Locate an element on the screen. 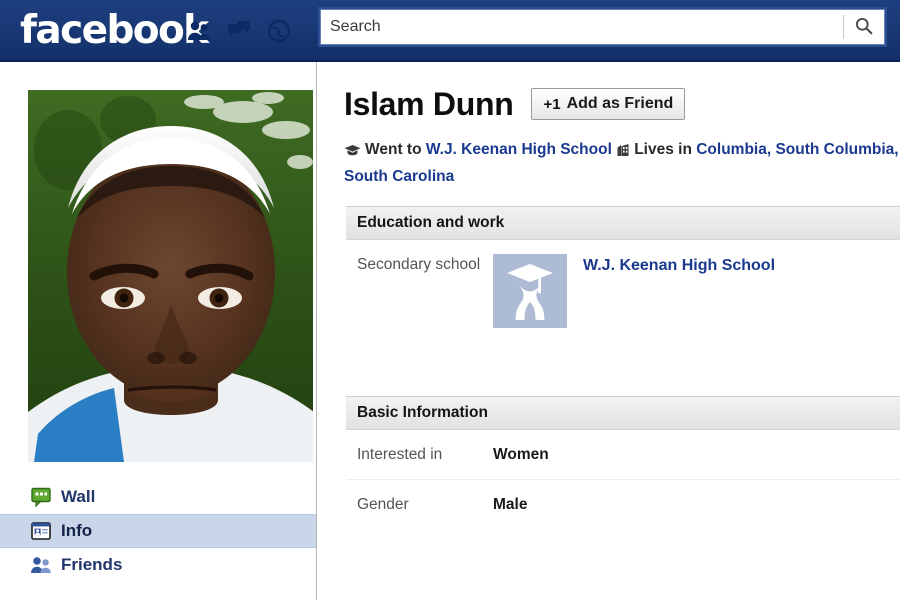 The height and width of the screenshot is (600, 900). profile-header: Islam Dunn +1 Add as Friend is located at coordinates (515, 104).